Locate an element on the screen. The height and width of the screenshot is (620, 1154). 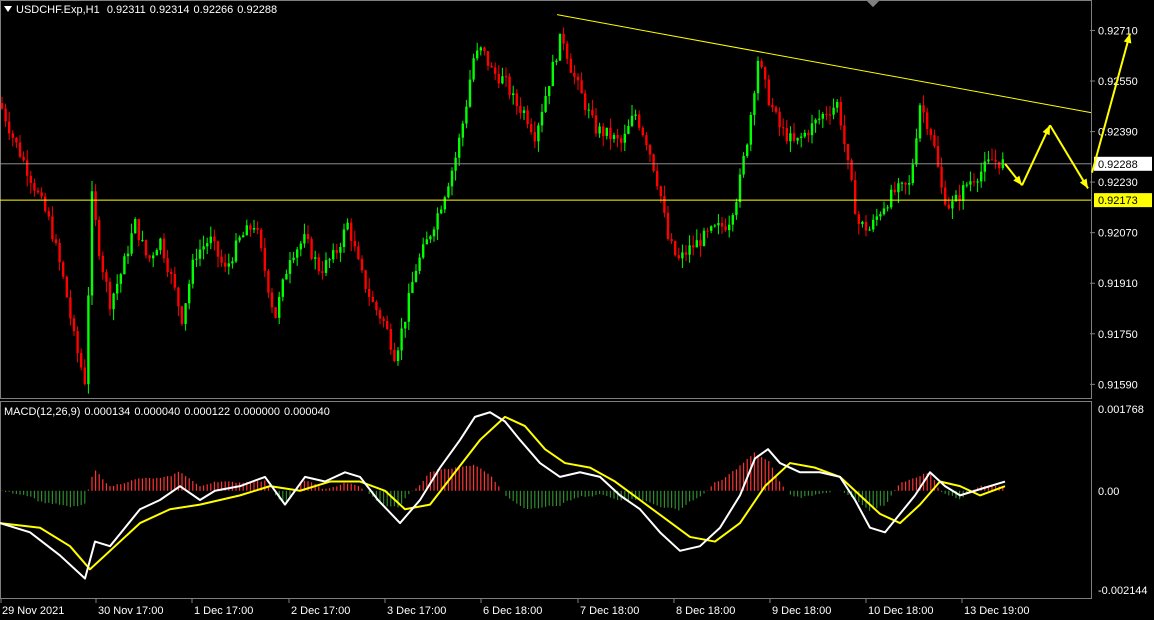
time-axis-label-5: 6 Dec 18:00 is located at coordinates (512, 611).